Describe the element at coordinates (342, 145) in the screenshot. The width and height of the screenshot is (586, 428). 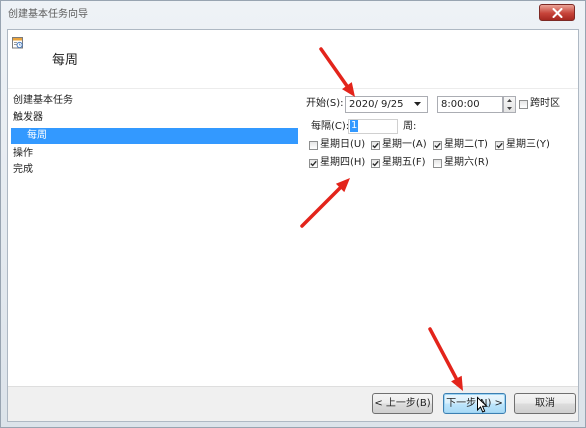
I see `label-sunday: 星期日(U)` at that location.